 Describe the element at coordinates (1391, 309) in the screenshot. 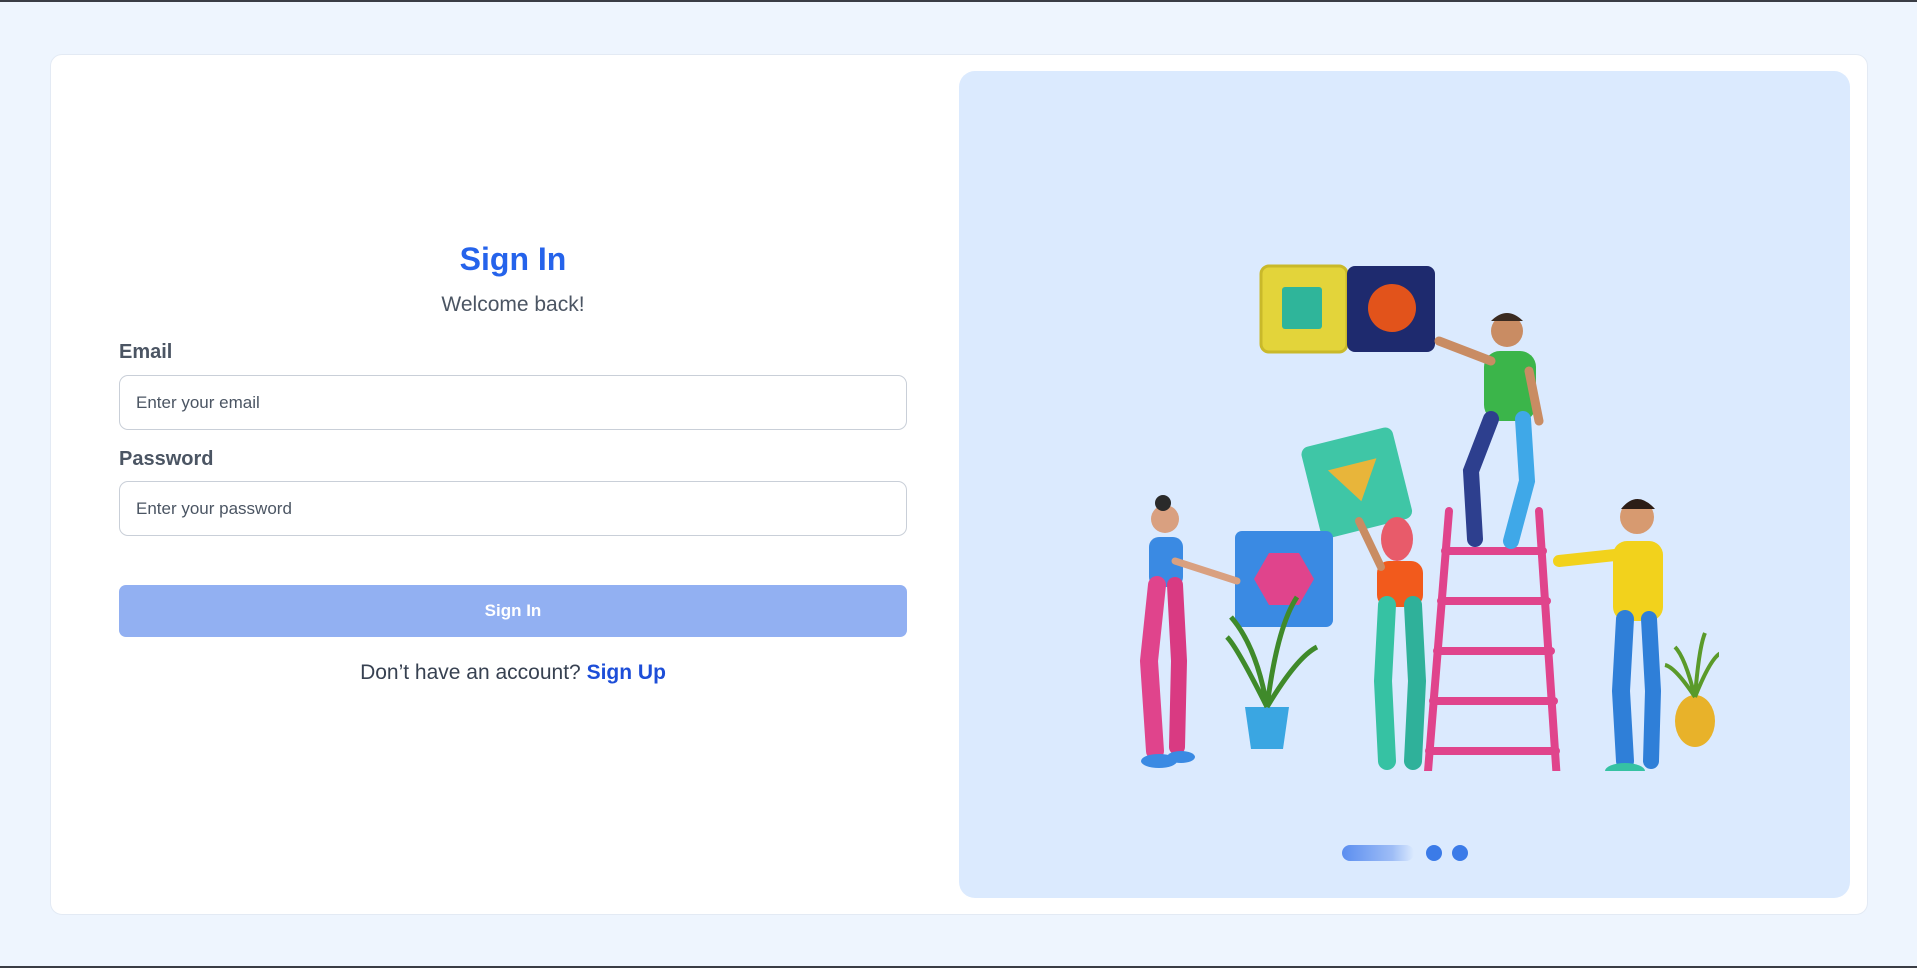

I see `navy-circle-block` at that location.